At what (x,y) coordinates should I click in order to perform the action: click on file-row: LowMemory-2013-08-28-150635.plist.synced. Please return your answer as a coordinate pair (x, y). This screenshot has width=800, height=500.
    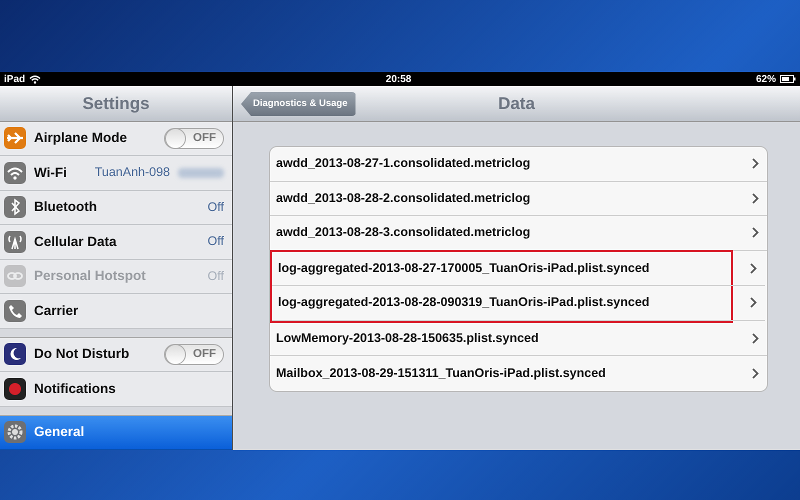
    Looking at the image, I should click on (518, 339).